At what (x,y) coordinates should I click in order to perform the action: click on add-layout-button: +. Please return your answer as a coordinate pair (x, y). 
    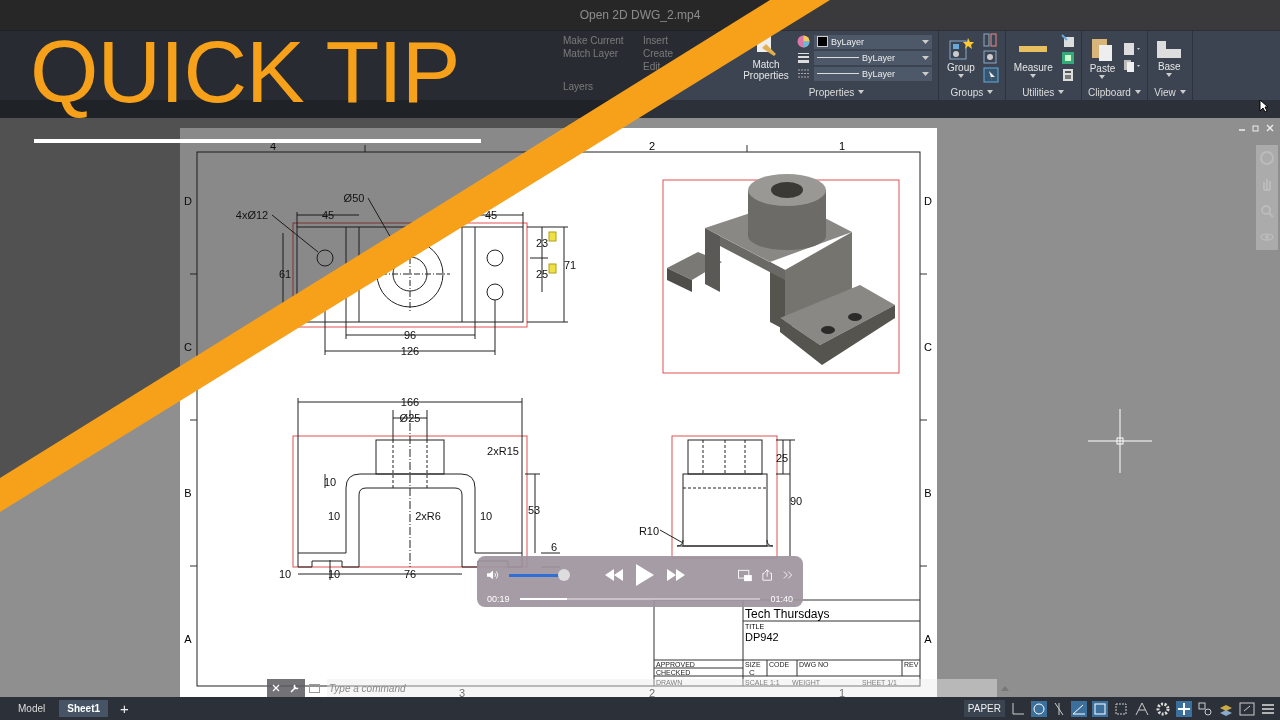
    Looking at the image, I should click on (124, 708).